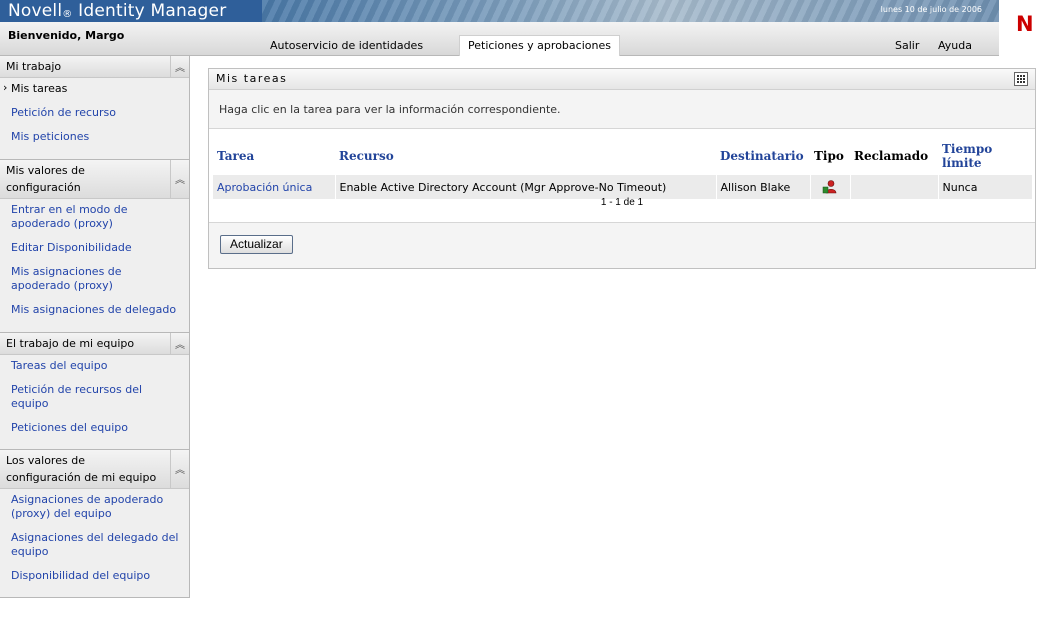  I want to click on sidebar-item-my-requests: Mis peticiones, so click(94, 137).